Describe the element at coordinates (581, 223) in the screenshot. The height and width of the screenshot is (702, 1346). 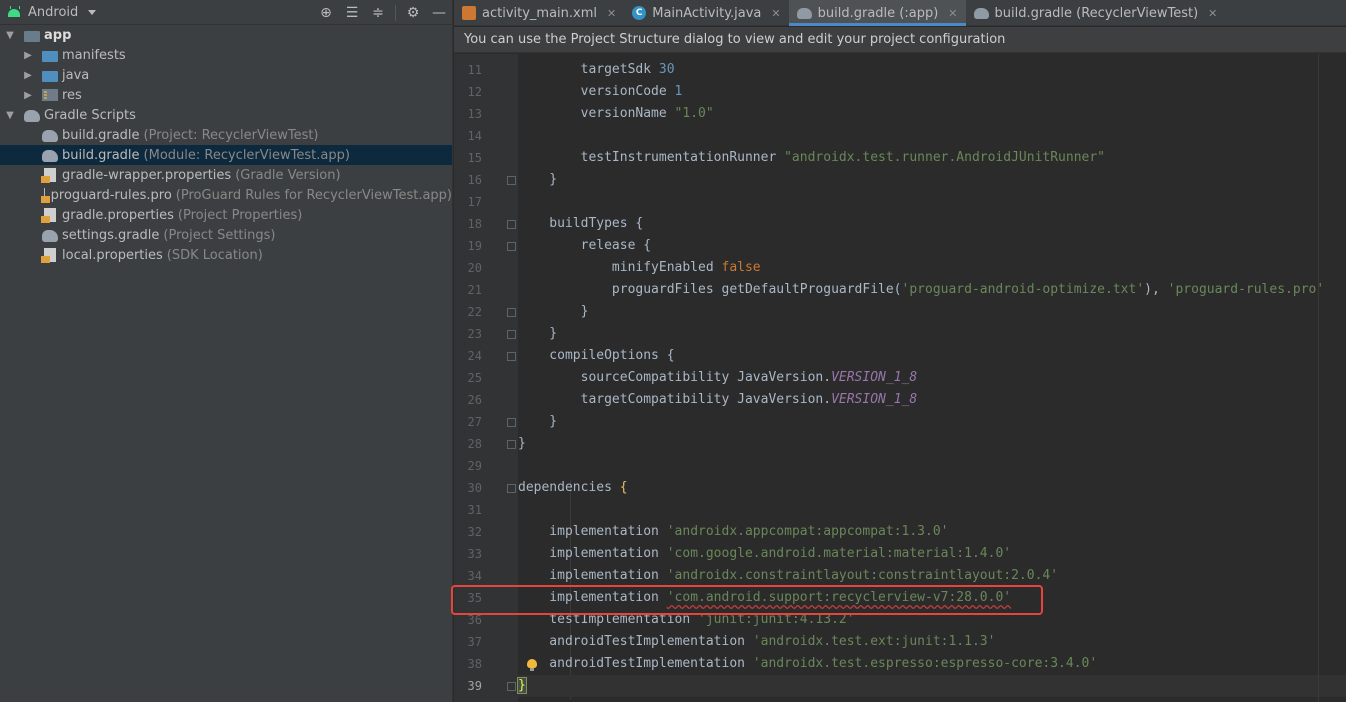
I see `code-line-18: buildTypes {` at that location.